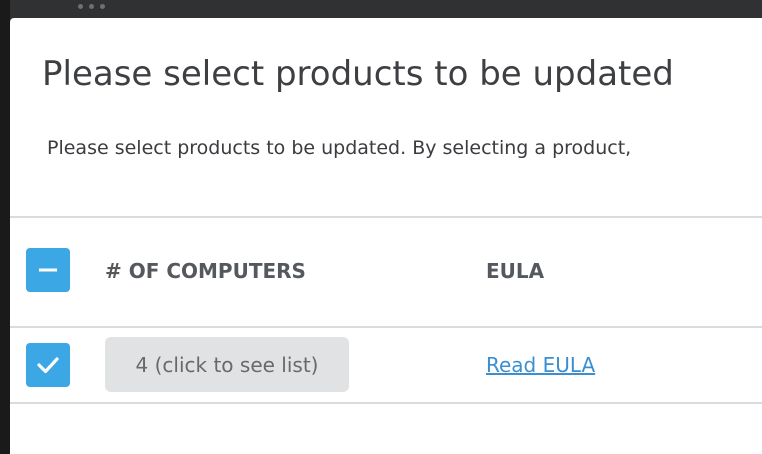  Describe the element at coordinates (205, 271) in the screenshot. I see `column-header-computers: # OF COMPUTERS` at that location.